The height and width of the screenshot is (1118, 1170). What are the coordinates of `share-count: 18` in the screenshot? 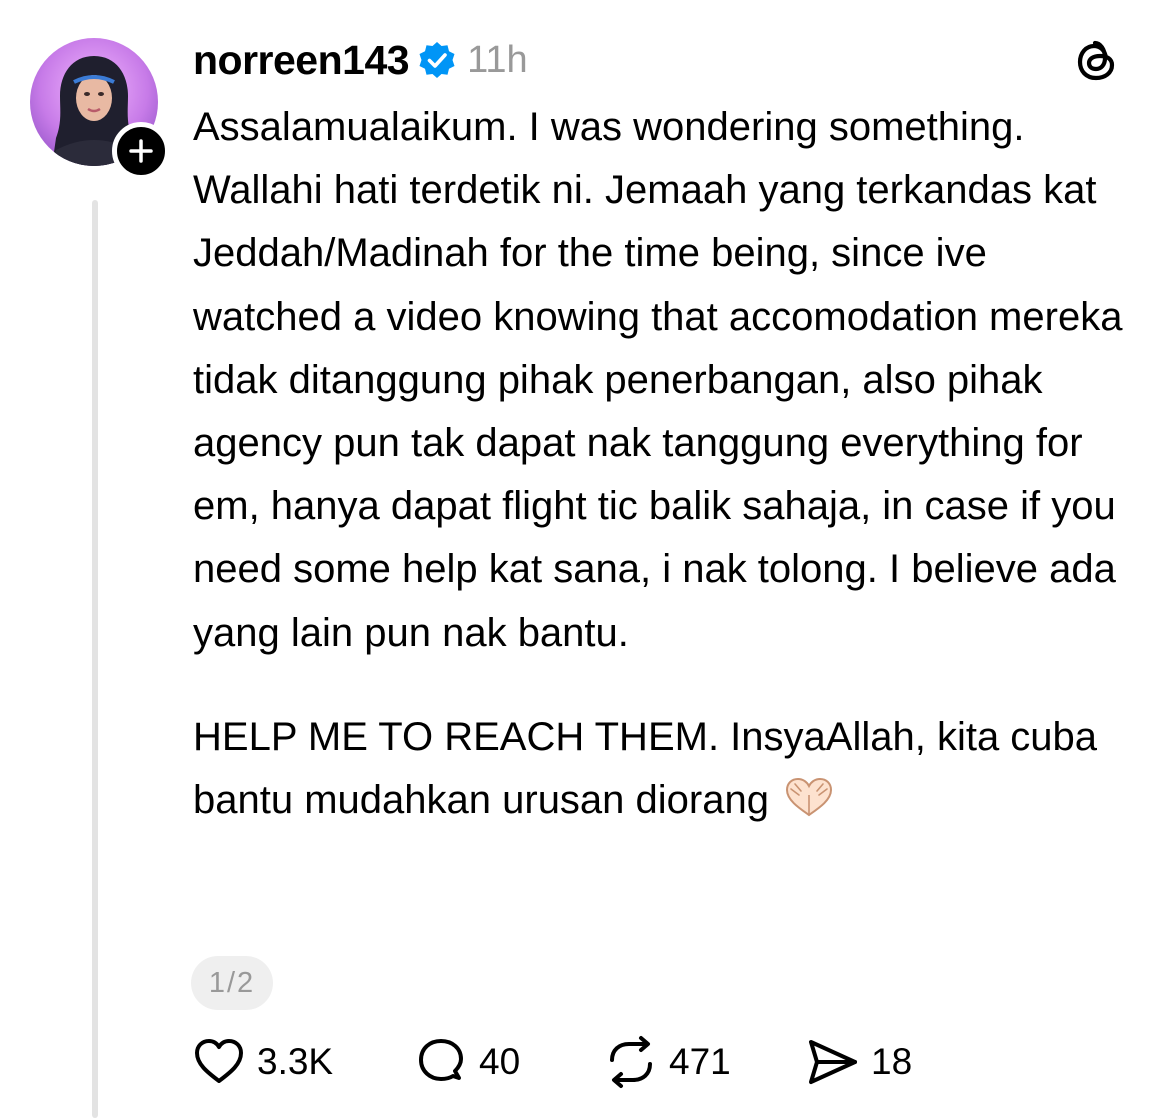 It's located at (892, 1061).